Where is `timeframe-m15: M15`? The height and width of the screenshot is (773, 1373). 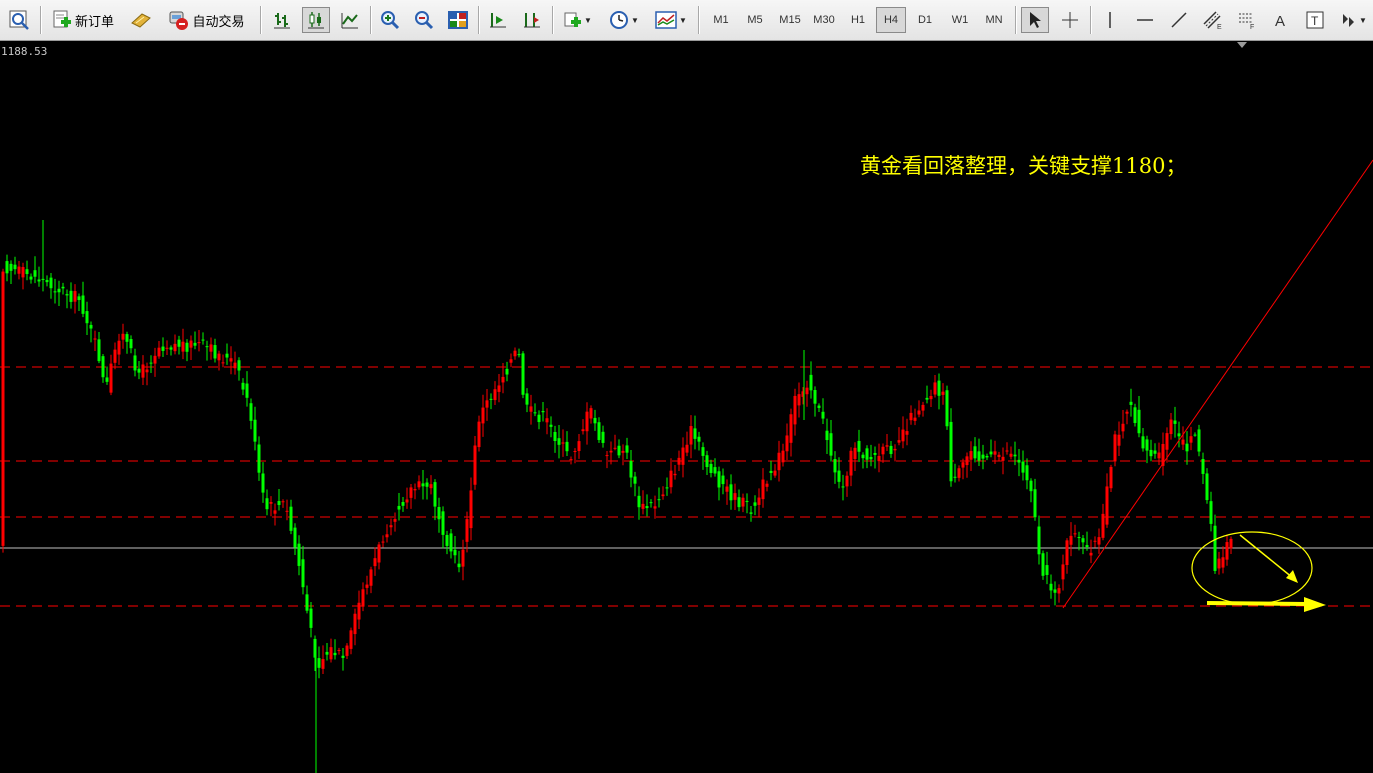
timeframe-m15: M15 is located at coordinates (790, 20).